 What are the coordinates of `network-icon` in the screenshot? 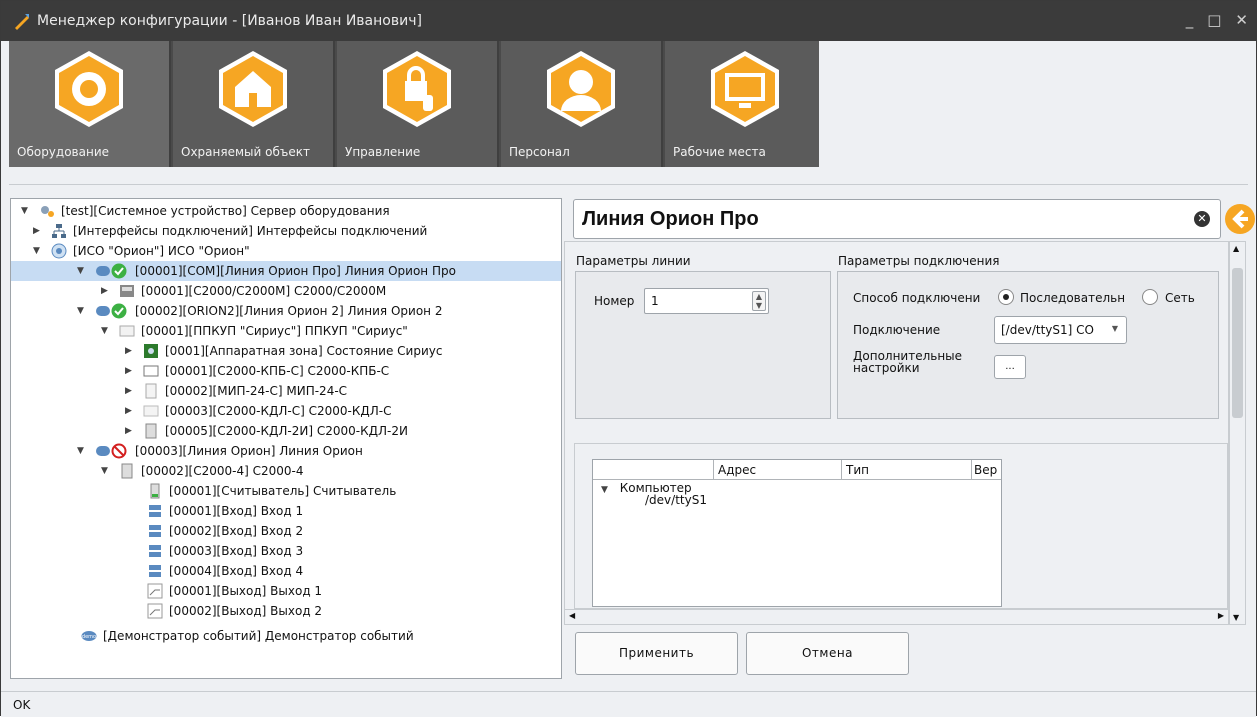 It's located at (59, 231).